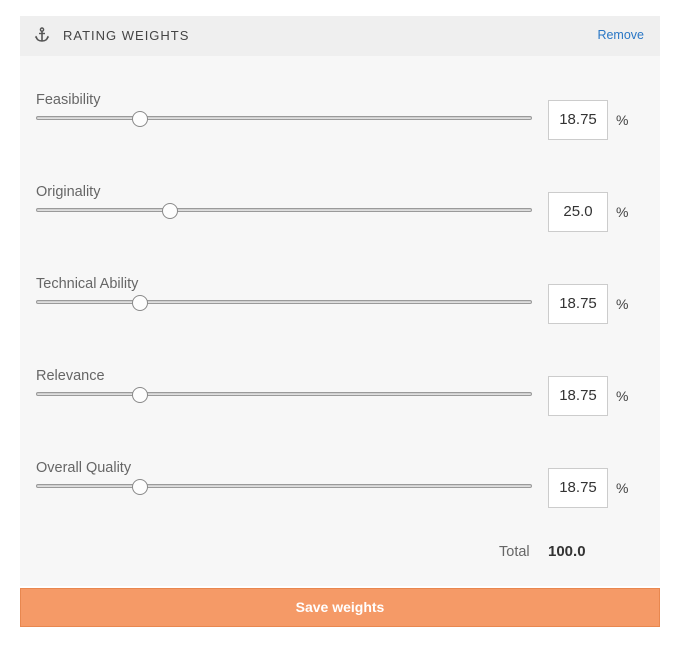  I want to click on criterion-label: Feasibility, so click(68, 100).